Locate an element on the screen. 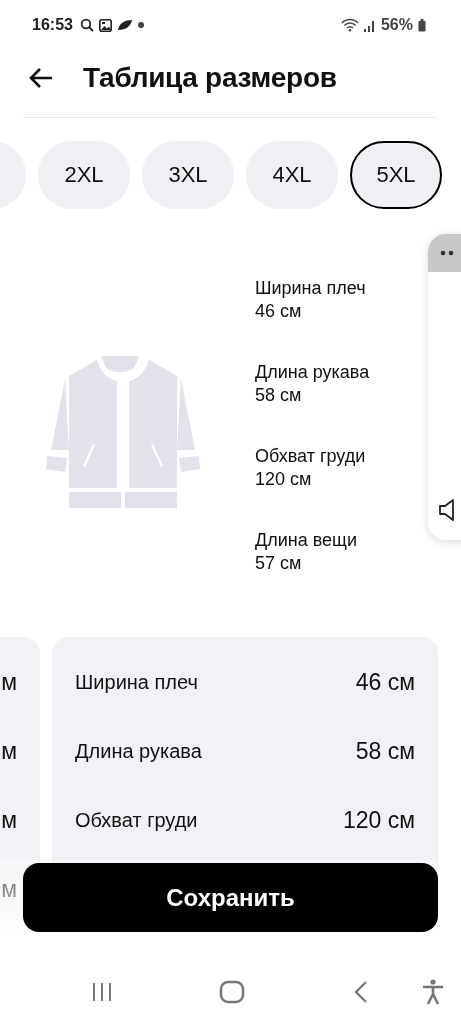  battery-percent: 56% is located at coordinates (396, 25).